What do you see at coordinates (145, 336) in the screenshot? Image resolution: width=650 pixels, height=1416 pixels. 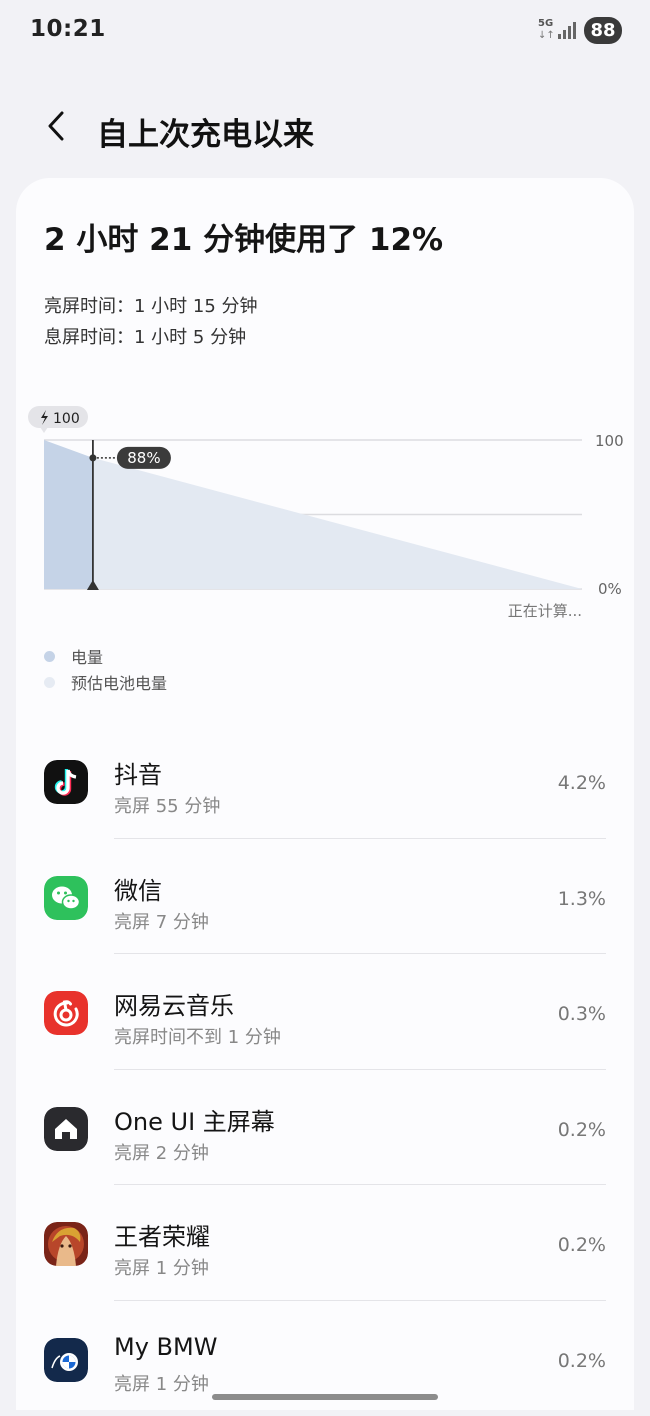 I see `screen-off-time: 息屏时间：1 小时 5 分钟` at bounding box center [145, 336].